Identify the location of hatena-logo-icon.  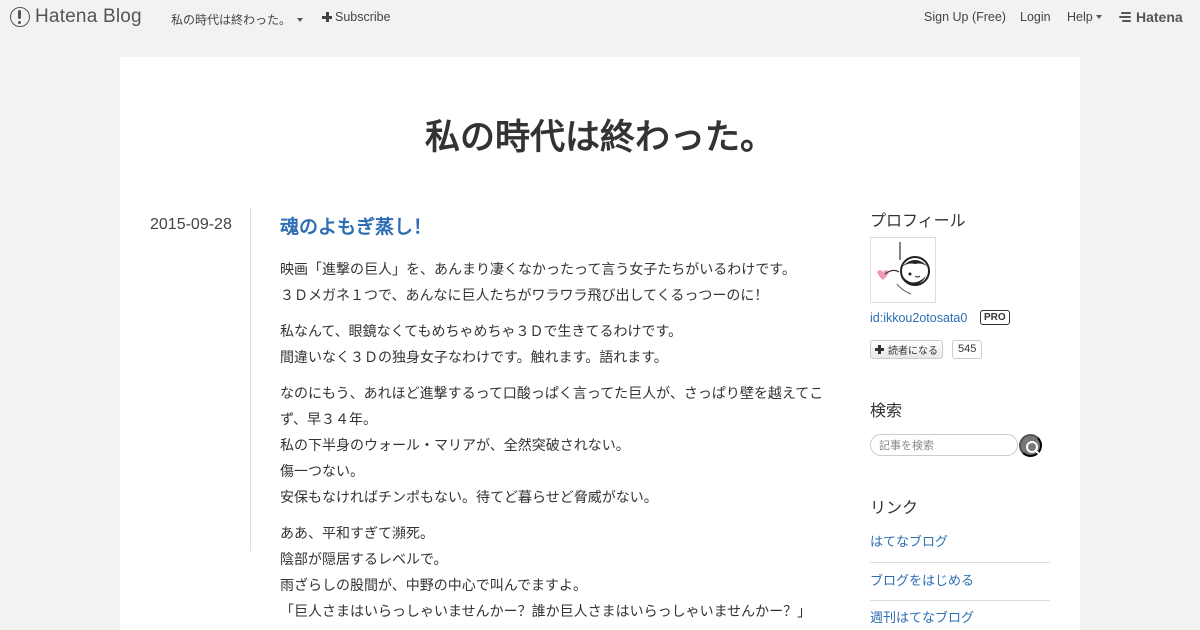
(1126, 17).